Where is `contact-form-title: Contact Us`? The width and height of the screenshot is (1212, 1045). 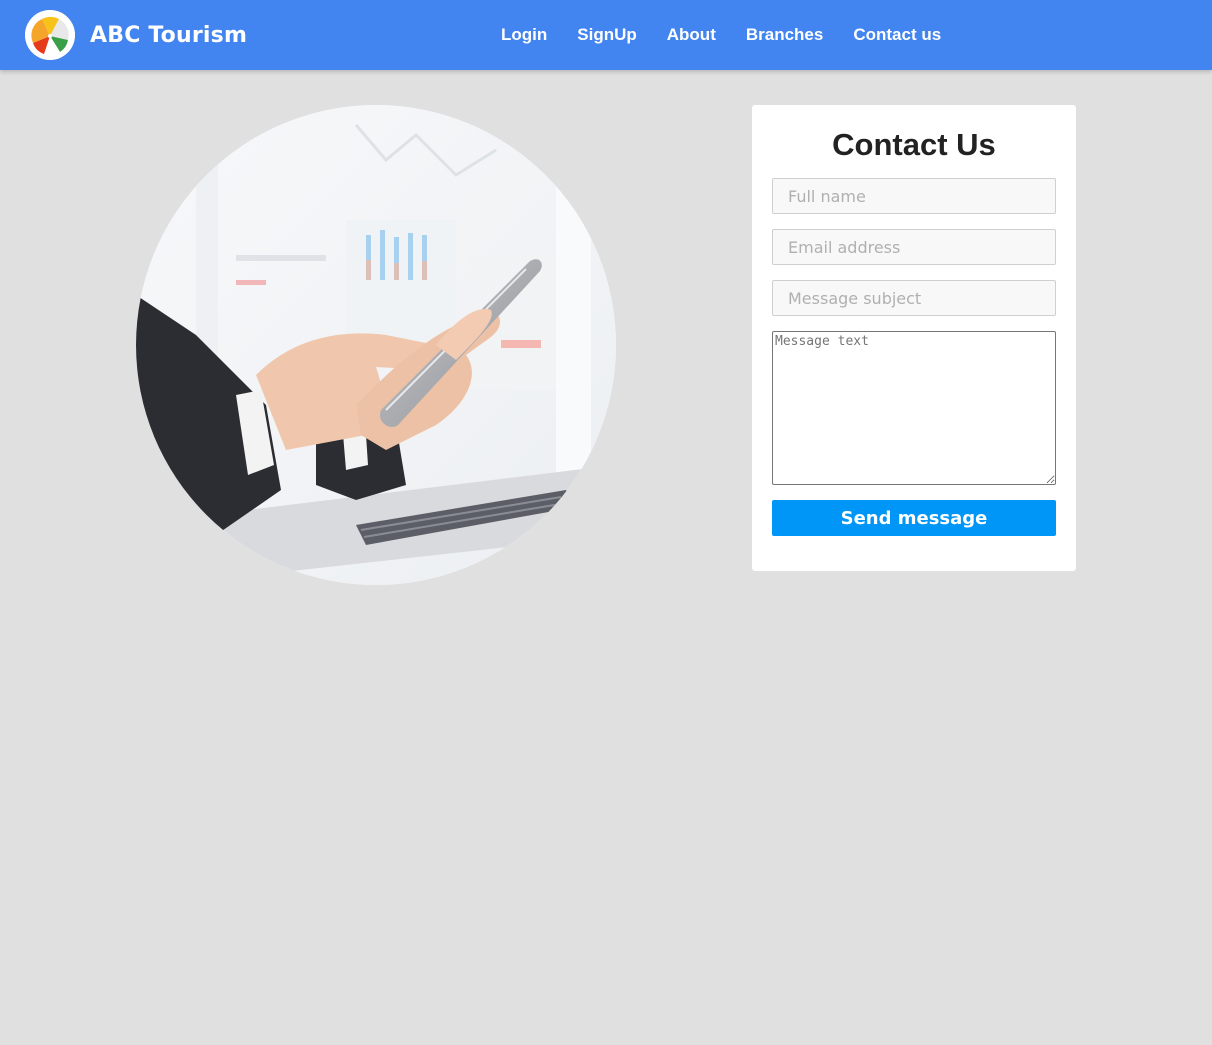
contact-form-title: Contact Us is located at coordinates (914, 144).